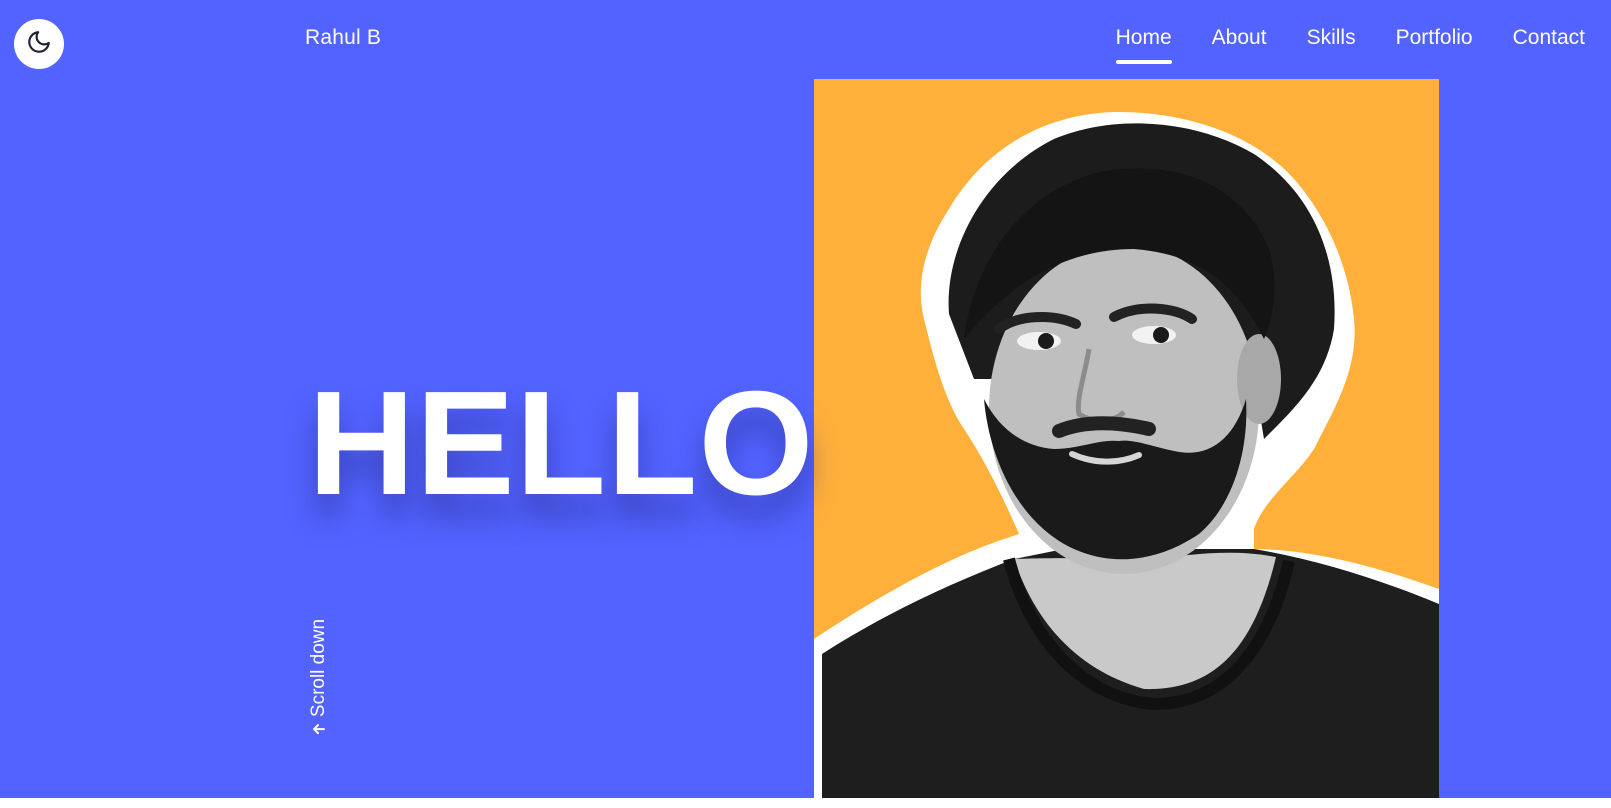 The height and width of the screenshot is (808, 1611). I want to click on brand-name: Rahul B, so click(343, 38).